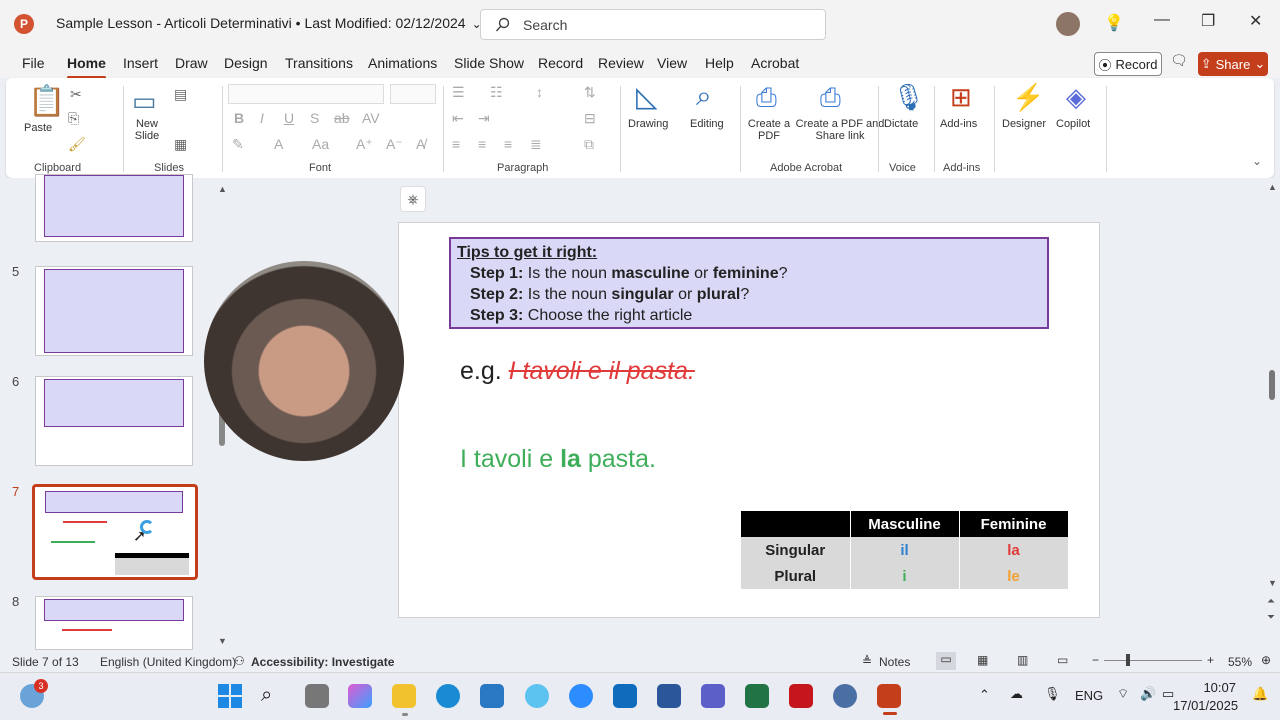 The width and height of the screenshot is (1280, 720). What do you see at coordinates (1260, 694) in the screenshot?
I see `notifications-icon: 🔔` at bounding box center [1260, 694].